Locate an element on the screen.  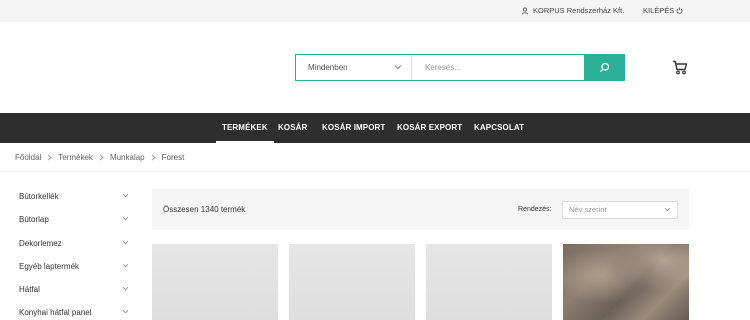
logout-link: KILÉPÉS is located at coordinates (663, 10).